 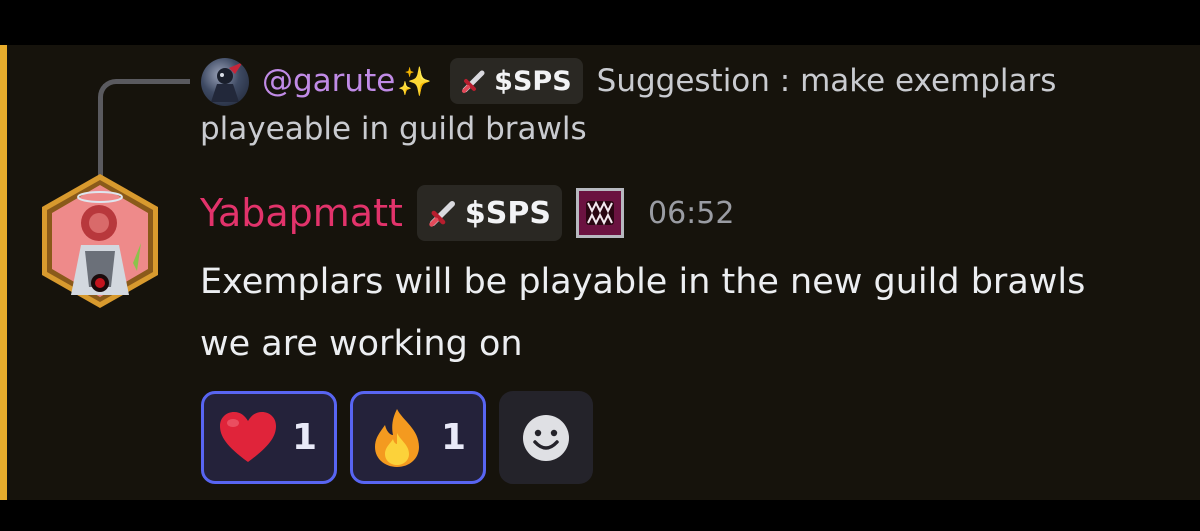 I want to click on reaction-heart: 1, so click(x=269, y=437).